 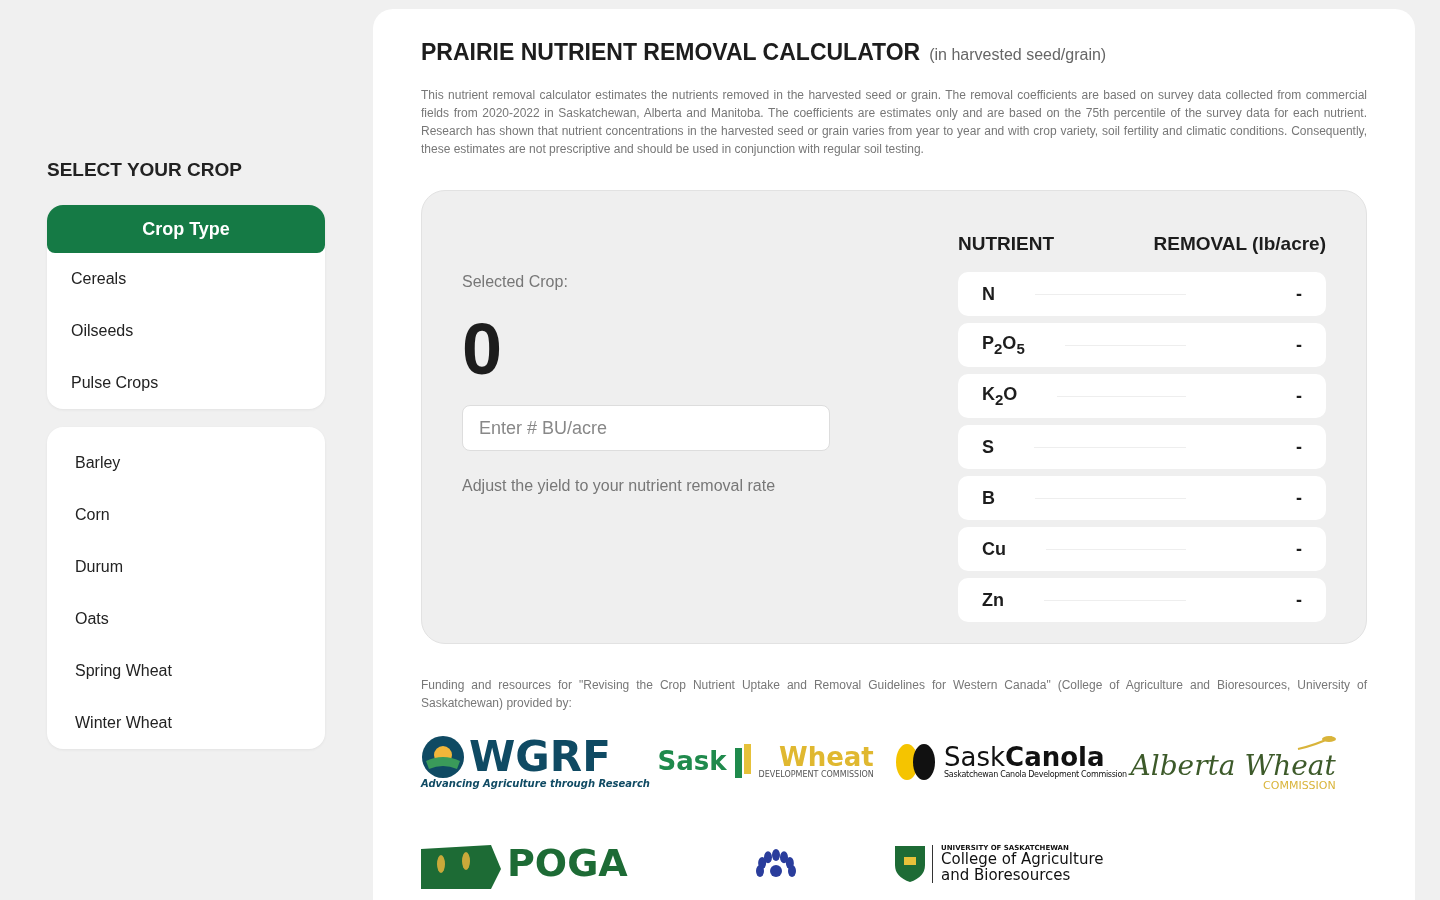 What do you see at coordinates (916, 762) in the screenshot?
I see `seed-icon` at bounding box center [916, 762].